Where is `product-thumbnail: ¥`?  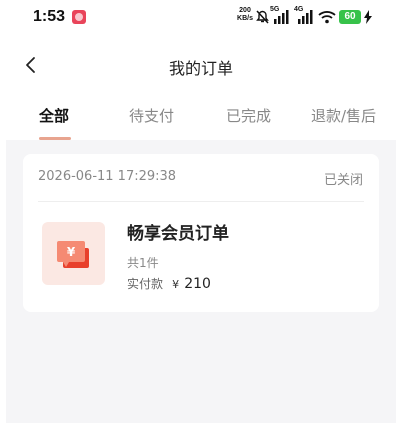
product-thumbnail: ¥ is located at coordinates (73, 253).